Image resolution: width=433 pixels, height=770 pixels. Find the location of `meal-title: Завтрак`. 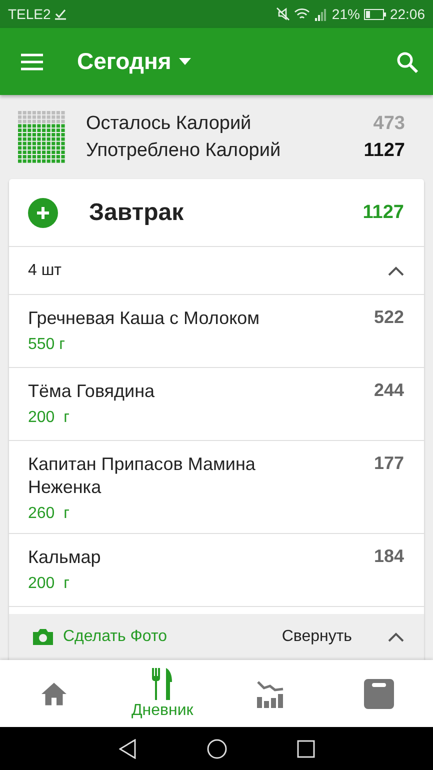

meal-title: Завтрак is located at coordinates (137, 212).